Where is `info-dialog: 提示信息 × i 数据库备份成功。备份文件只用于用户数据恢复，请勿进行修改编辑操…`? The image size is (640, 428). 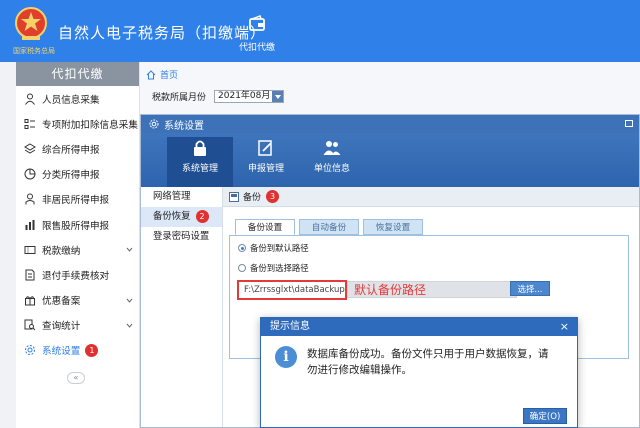
info-dialog: 提示信息 × i 数据库备份成功。备份文件只用于用户数据恢复，请勿进行修改编辑操… is located at coordinates (419, 372).